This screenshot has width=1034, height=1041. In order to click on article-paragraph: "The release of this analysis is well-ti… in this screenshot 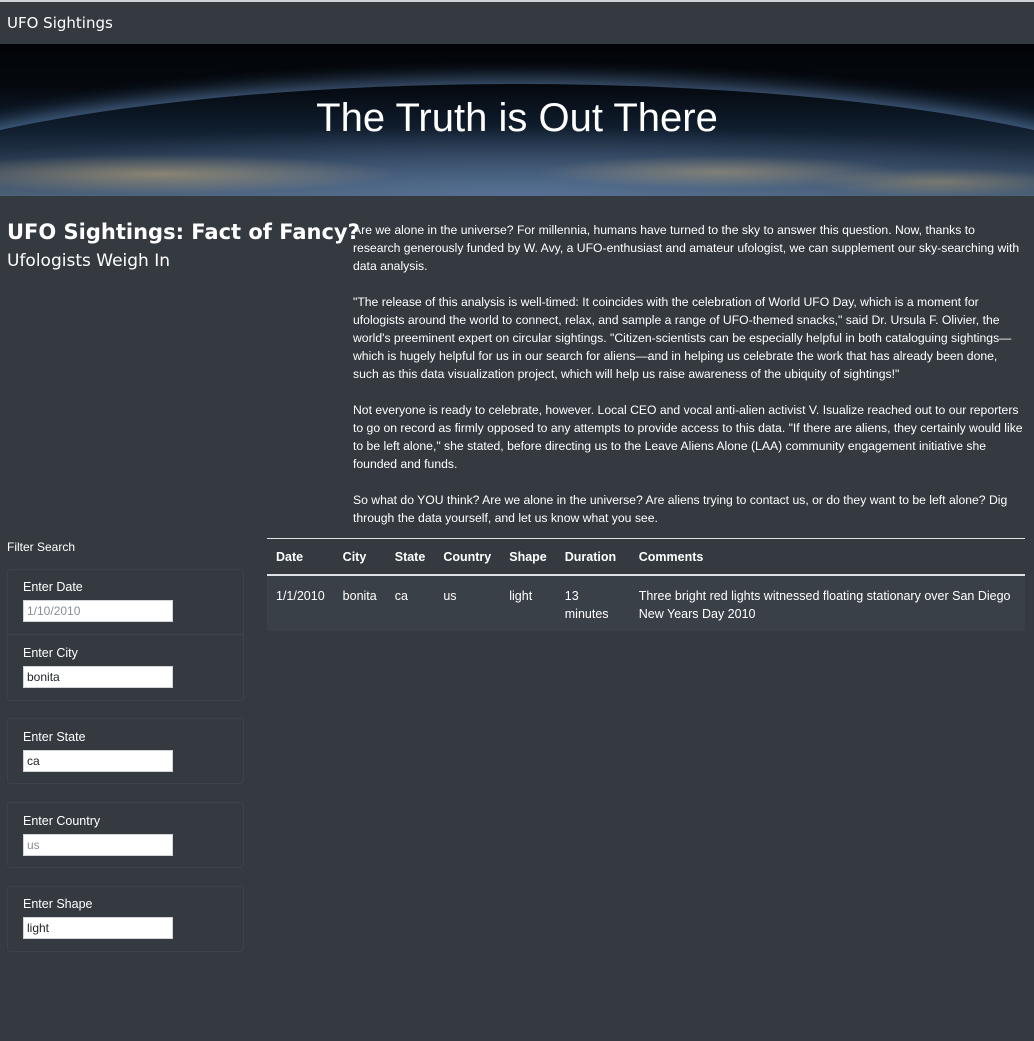, I will do `click(682, 338)`.